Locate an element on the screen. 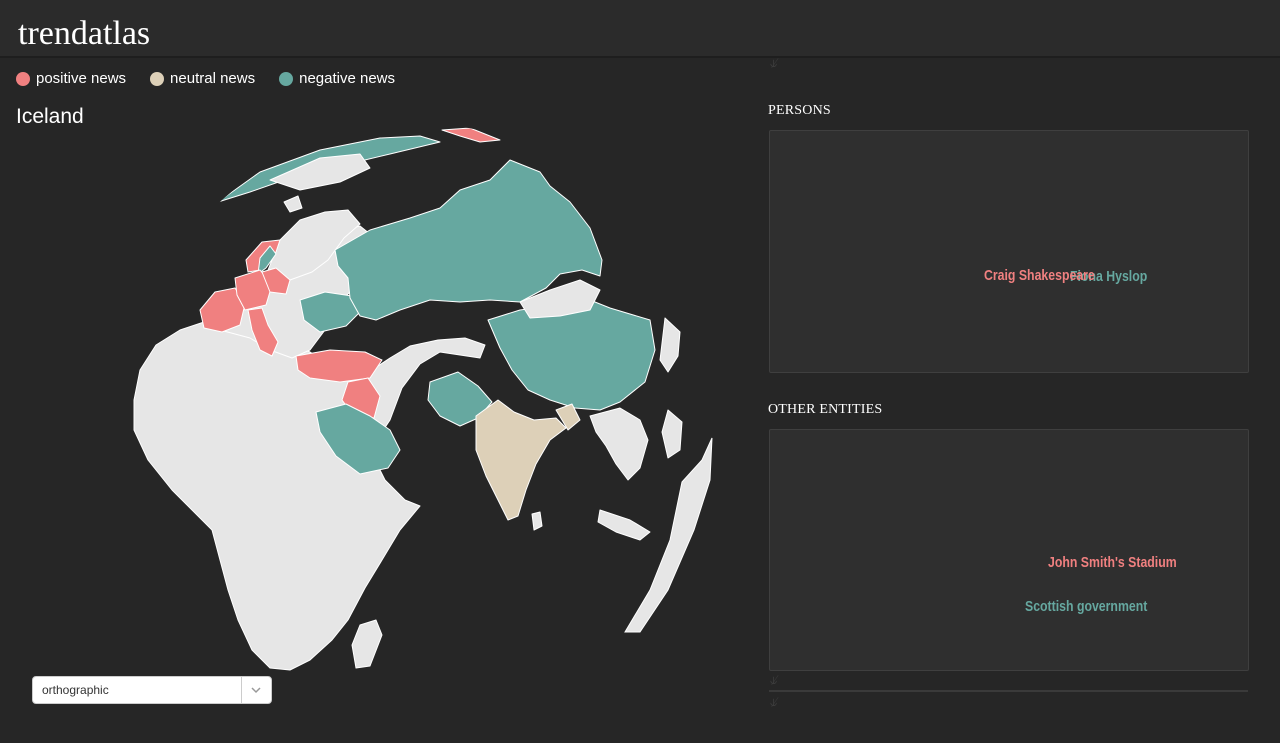 This screenshot has width=1280, height=743. sri-lanka is located at coordinates (537, 521).